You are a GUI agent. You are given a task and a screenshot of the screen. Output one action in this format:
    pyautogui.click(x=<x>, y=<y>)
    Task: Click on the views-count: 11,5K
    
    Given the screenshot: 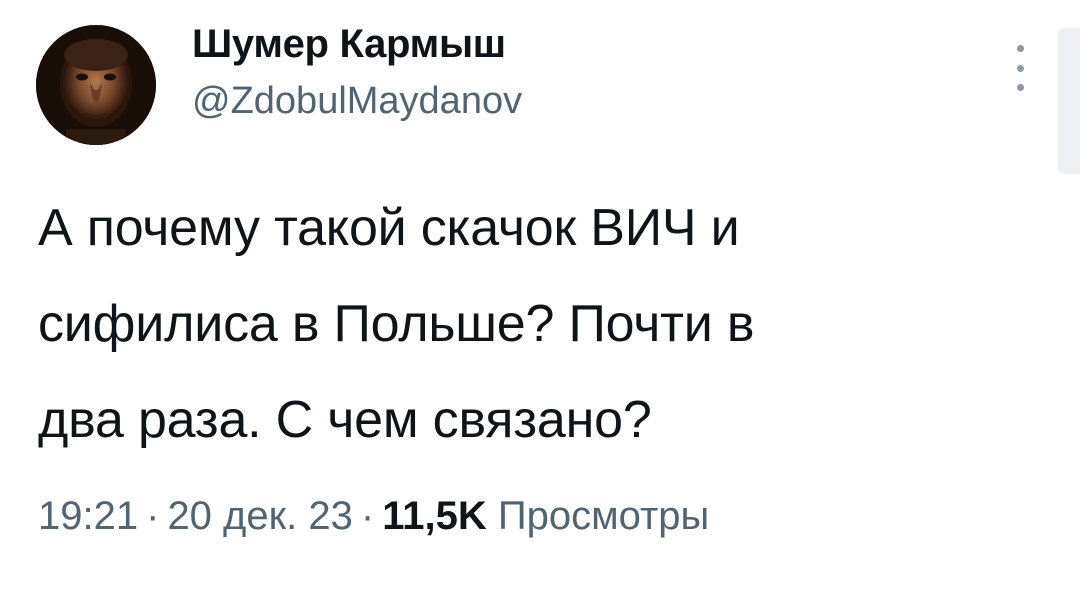 What is the action you would take?
    pyautogui.click(x=434, y=516)
    